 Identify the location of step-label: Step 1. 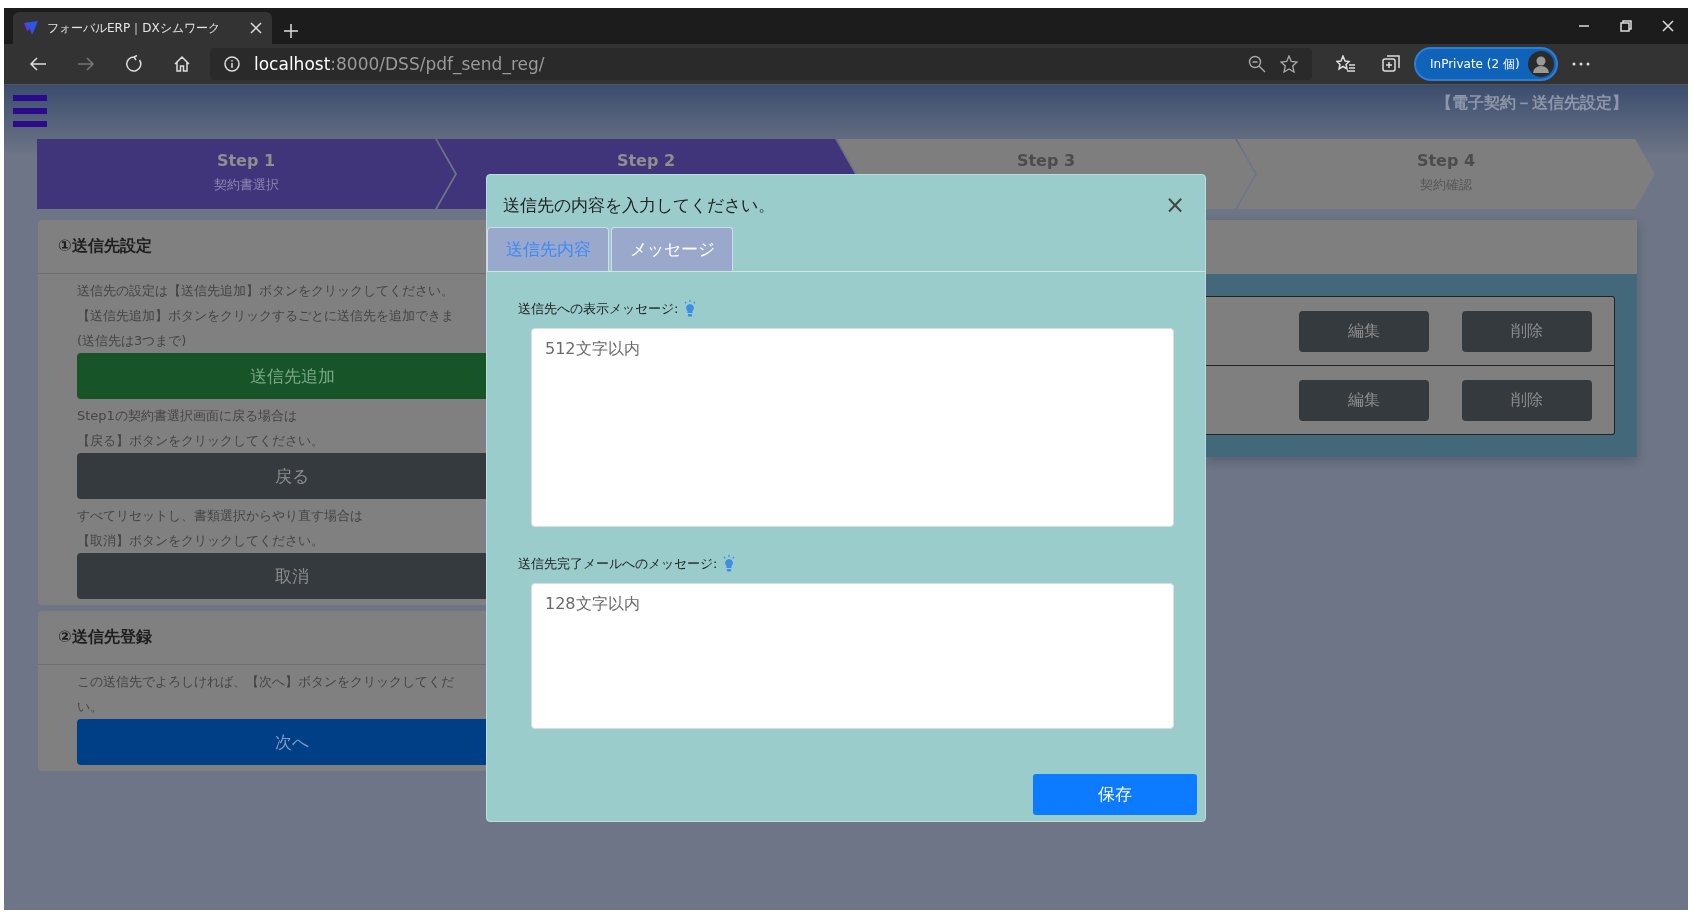
(246, 160).